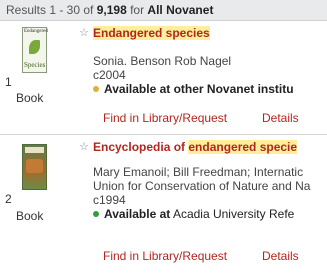  I want to click on results-summary-bar: Results 1 - 30 of 9,198 for All Novanet, so click(163, 10).